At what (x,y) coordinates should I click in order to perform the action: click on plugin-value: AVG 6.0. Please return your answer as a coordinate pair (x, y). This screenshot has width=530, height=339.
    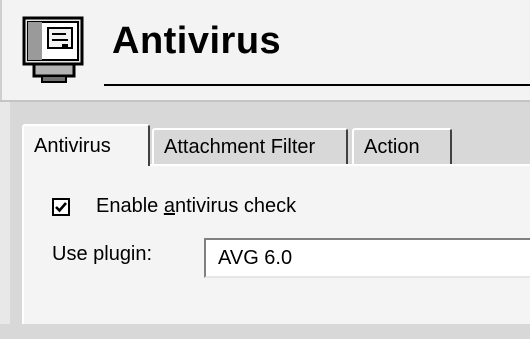
    Looking at the image, I should click on (255, 258).